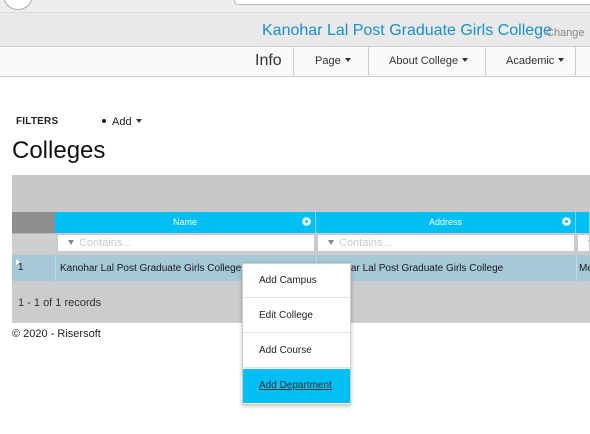 The width and height of the screenshot is (590, 434). What do you see at coordinates (18, 5) in the screenshot?
I see `round-button` at bounding box center [18, 5].